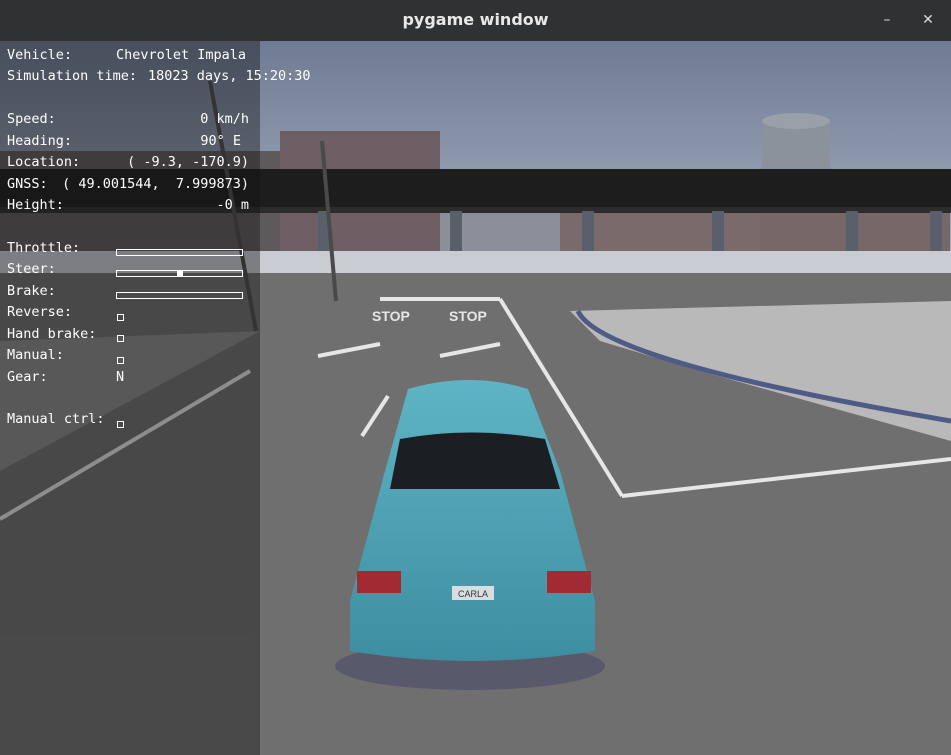  I want to click on simulation-time-label: Simulation time:, so click(72, 76).